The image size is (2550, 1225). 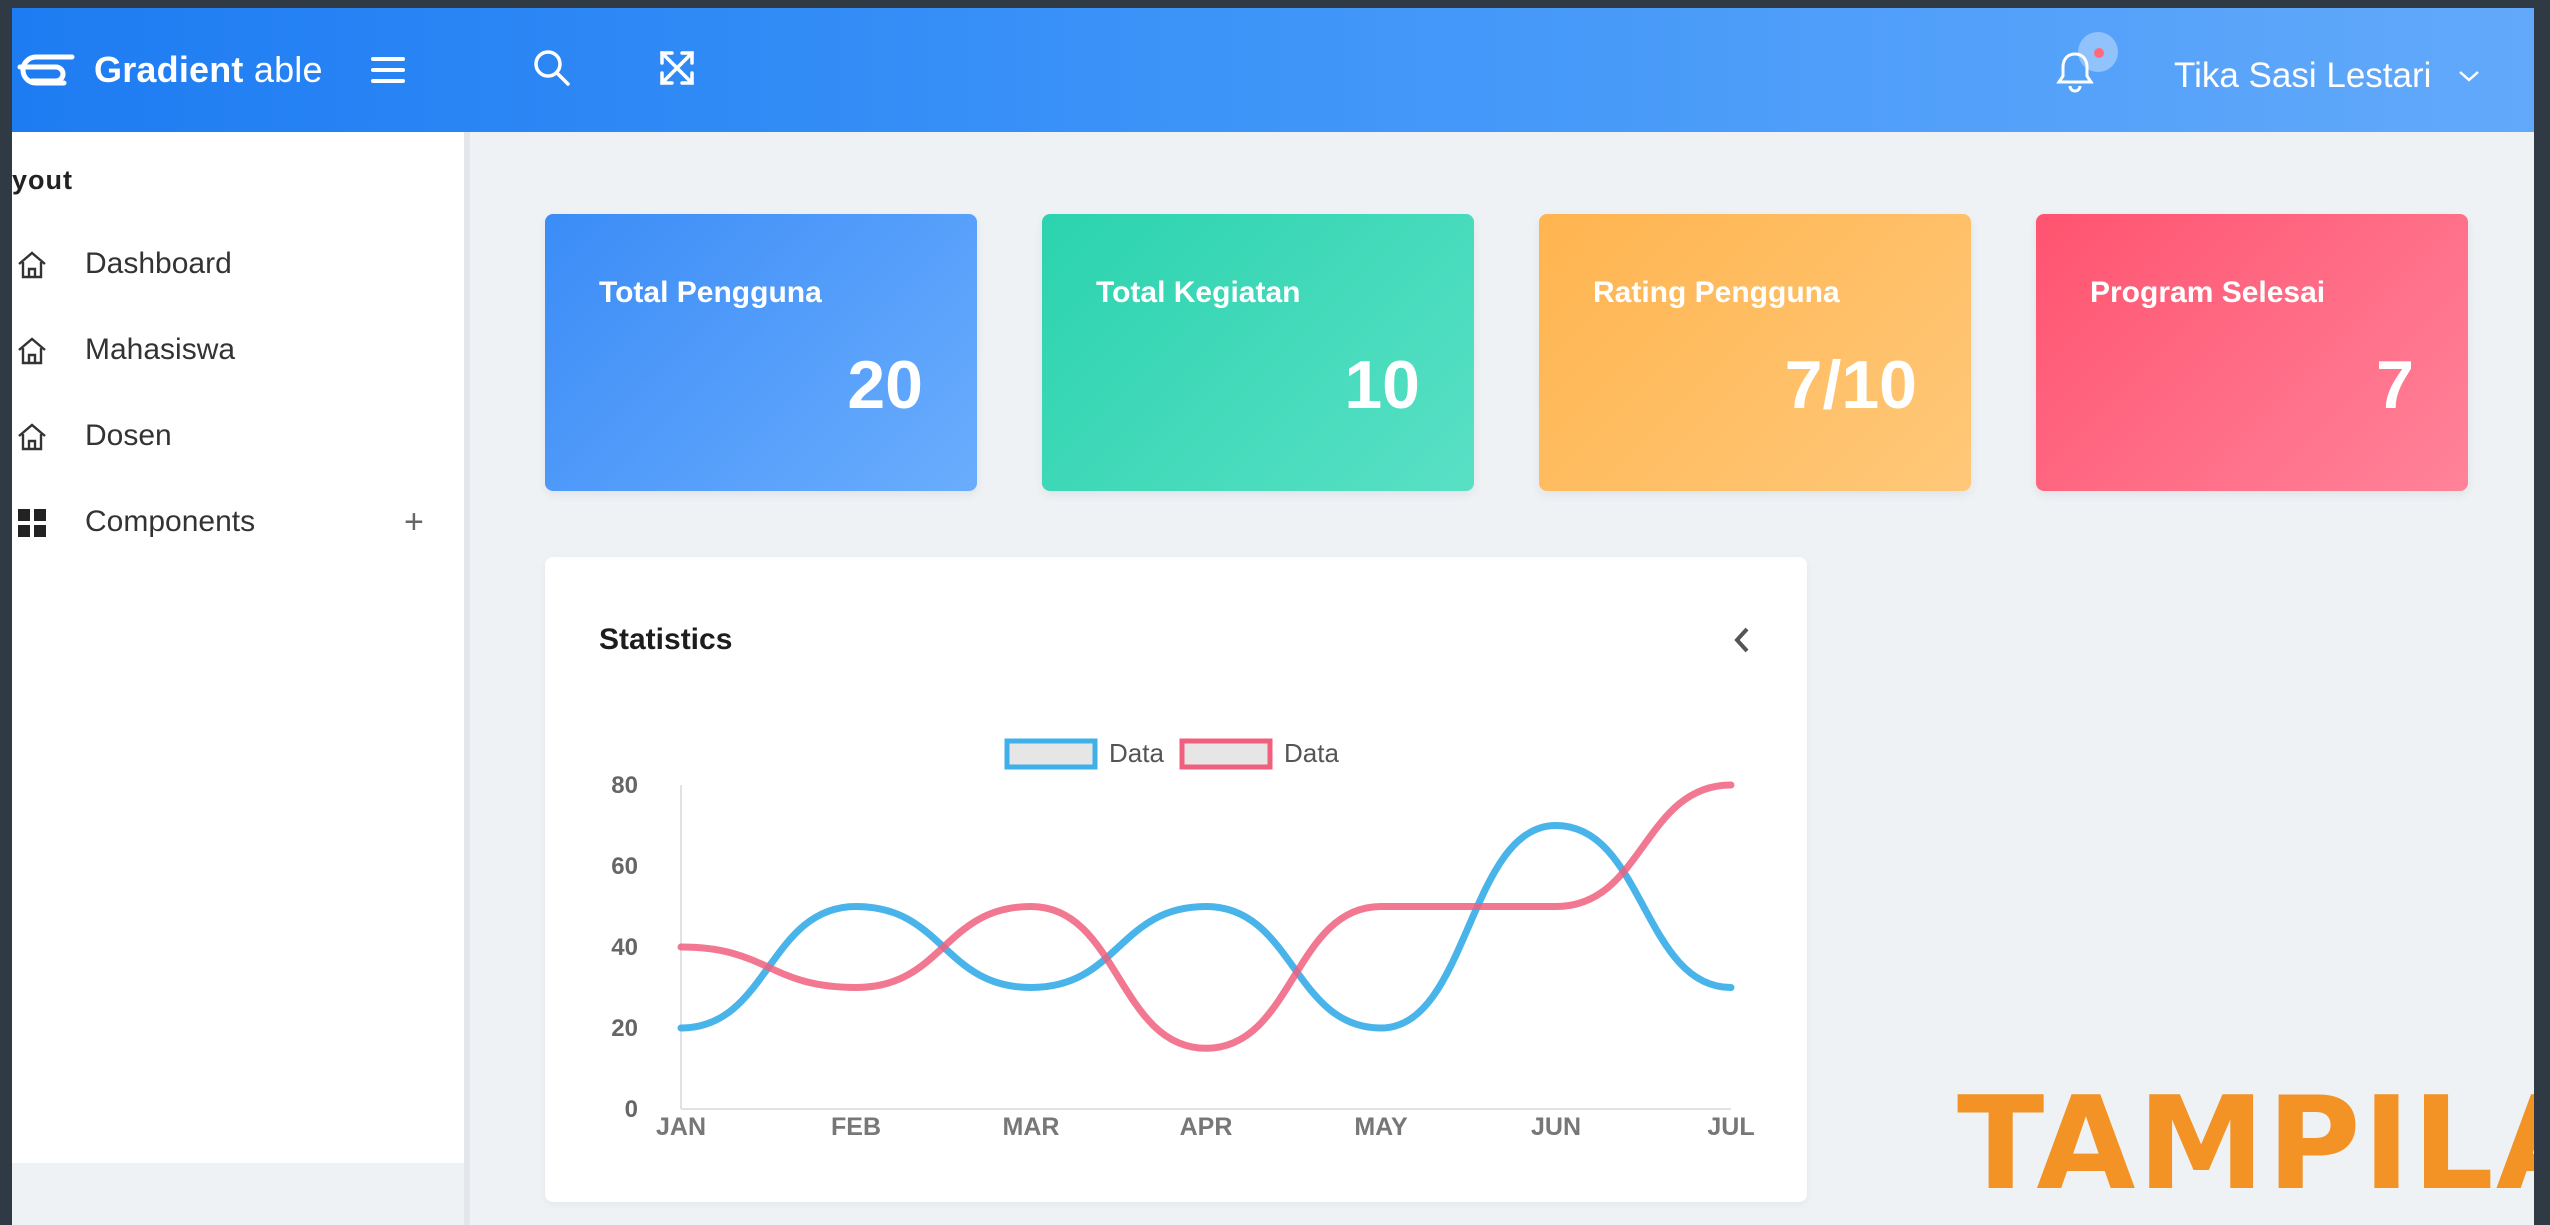 What do you see at coordinates (42, 180) in the screenshot?
I see `sidebar-caption: yout` at bounding box center [42, 180].